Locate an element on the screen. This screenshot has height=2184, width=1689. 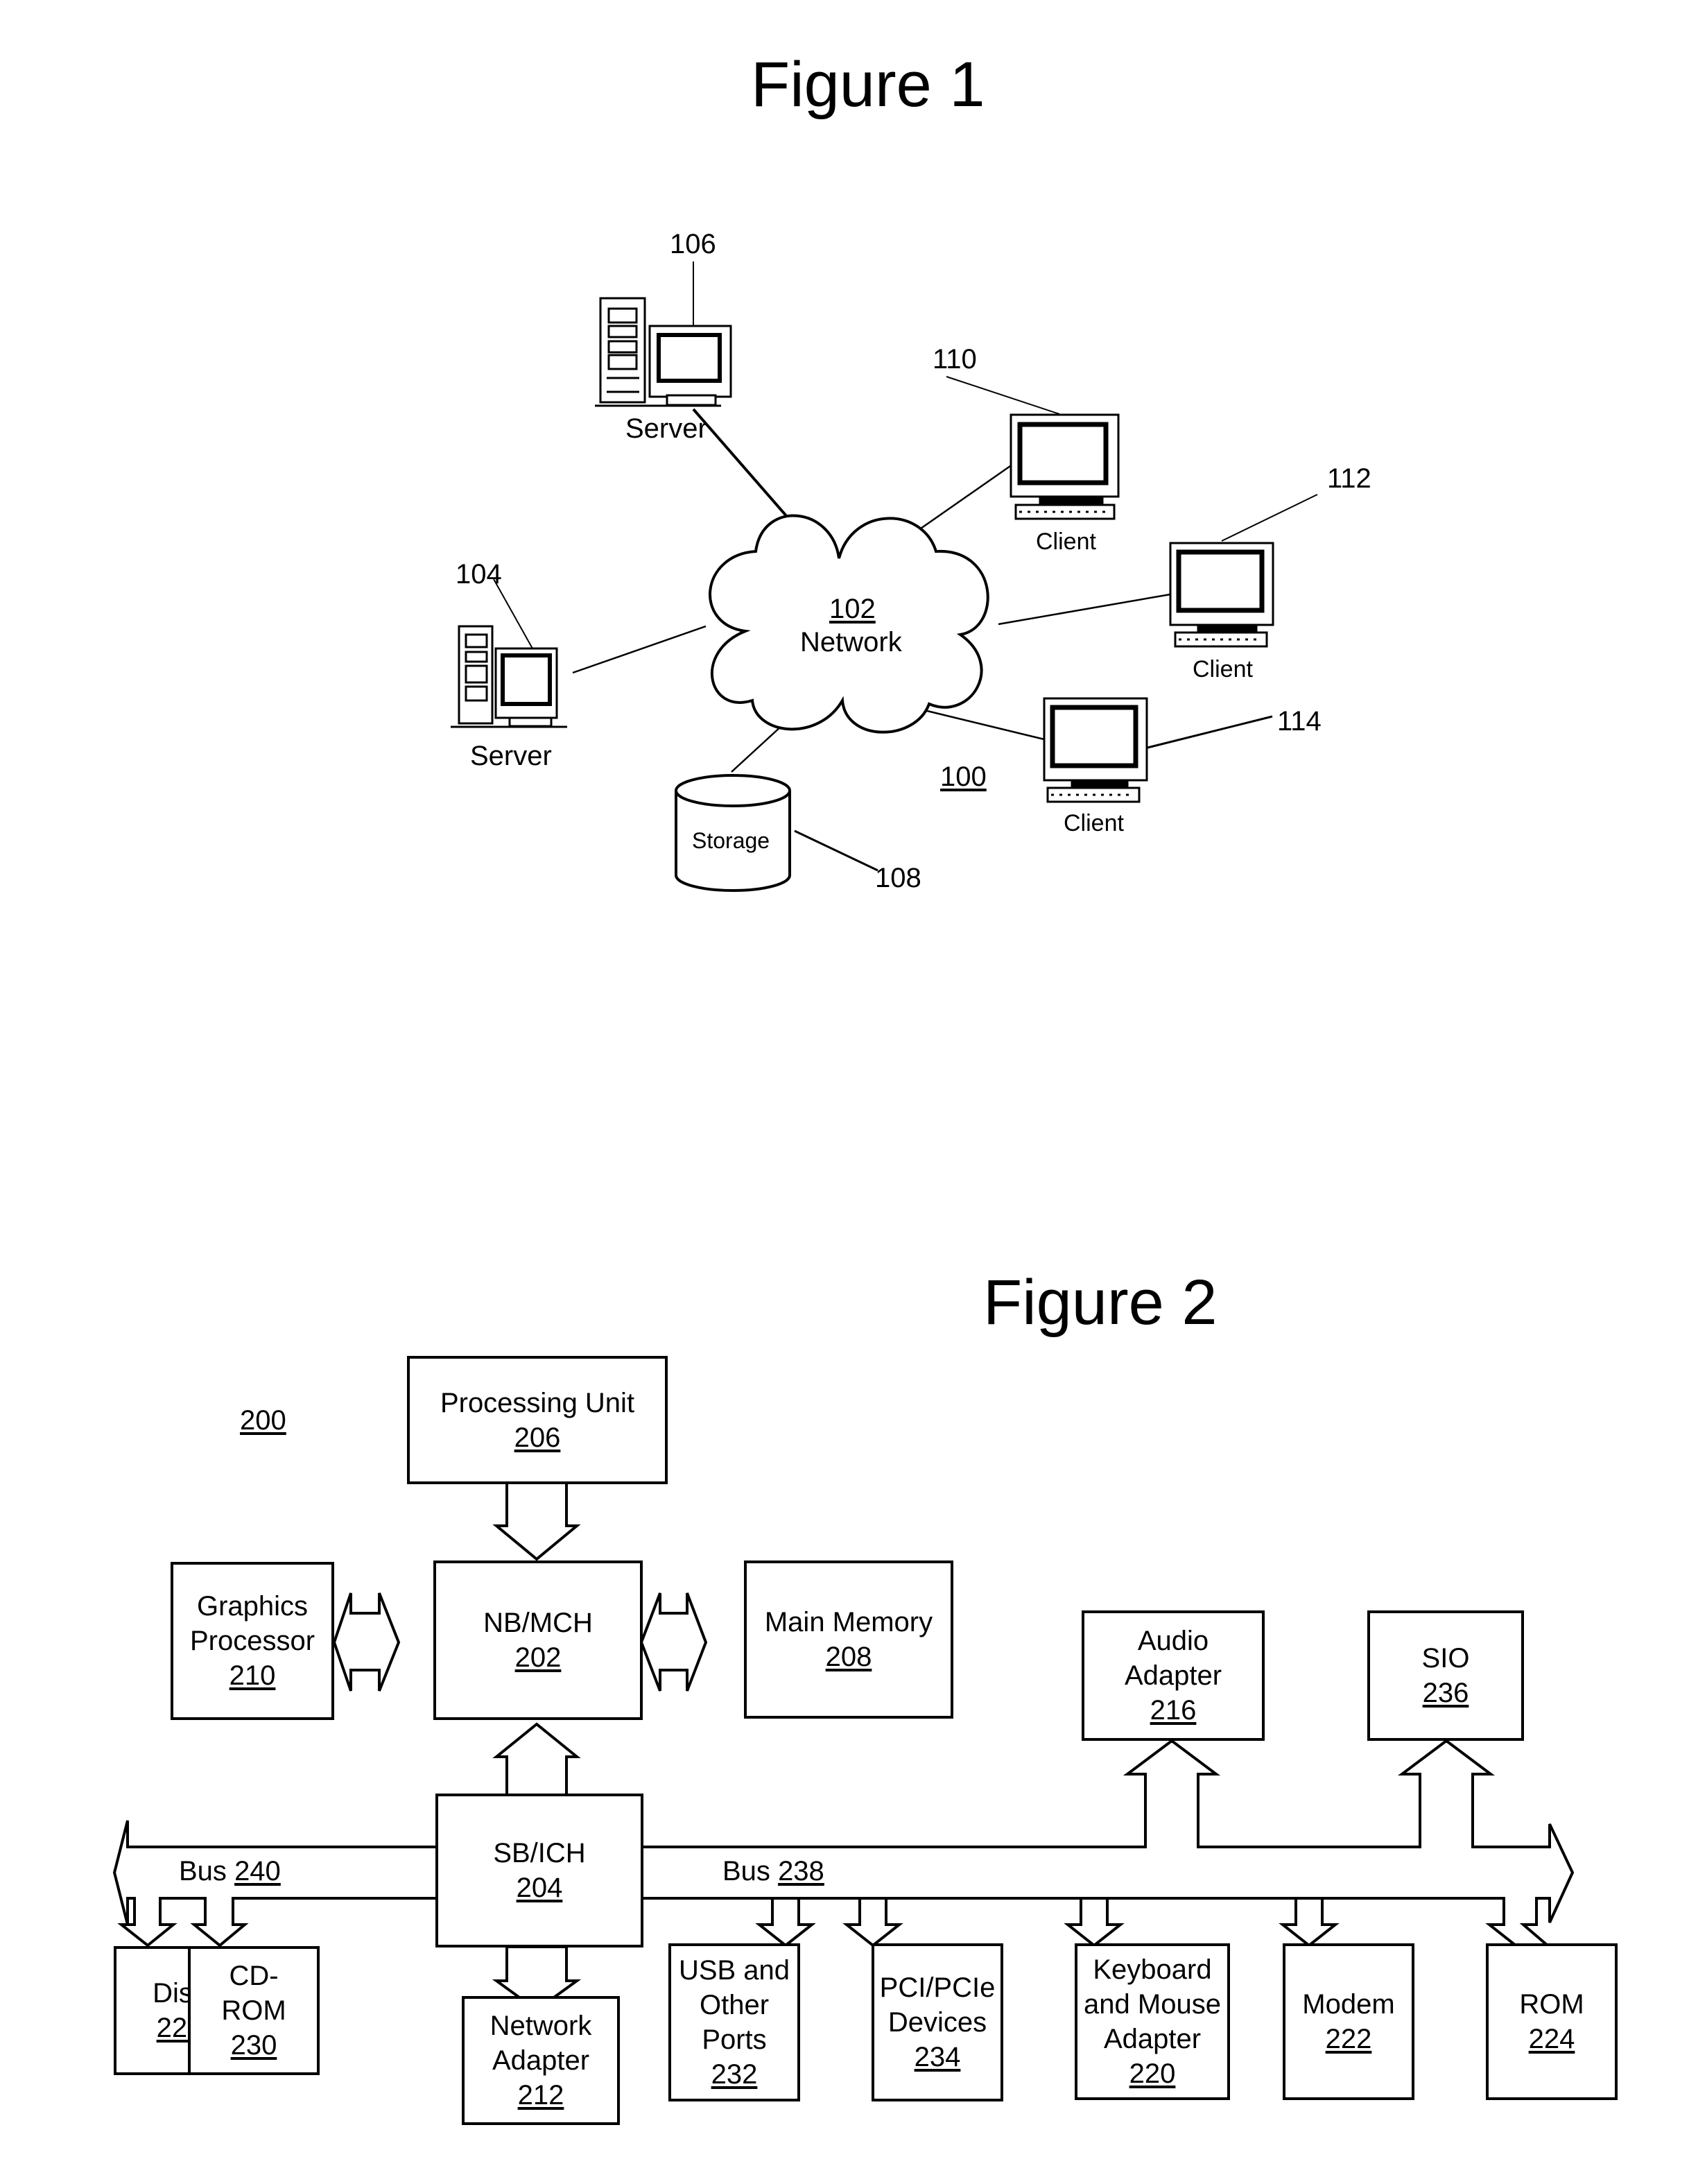
audio-adapter-216: Audio Adapter 216 is located at coordinates (1173, 1675).